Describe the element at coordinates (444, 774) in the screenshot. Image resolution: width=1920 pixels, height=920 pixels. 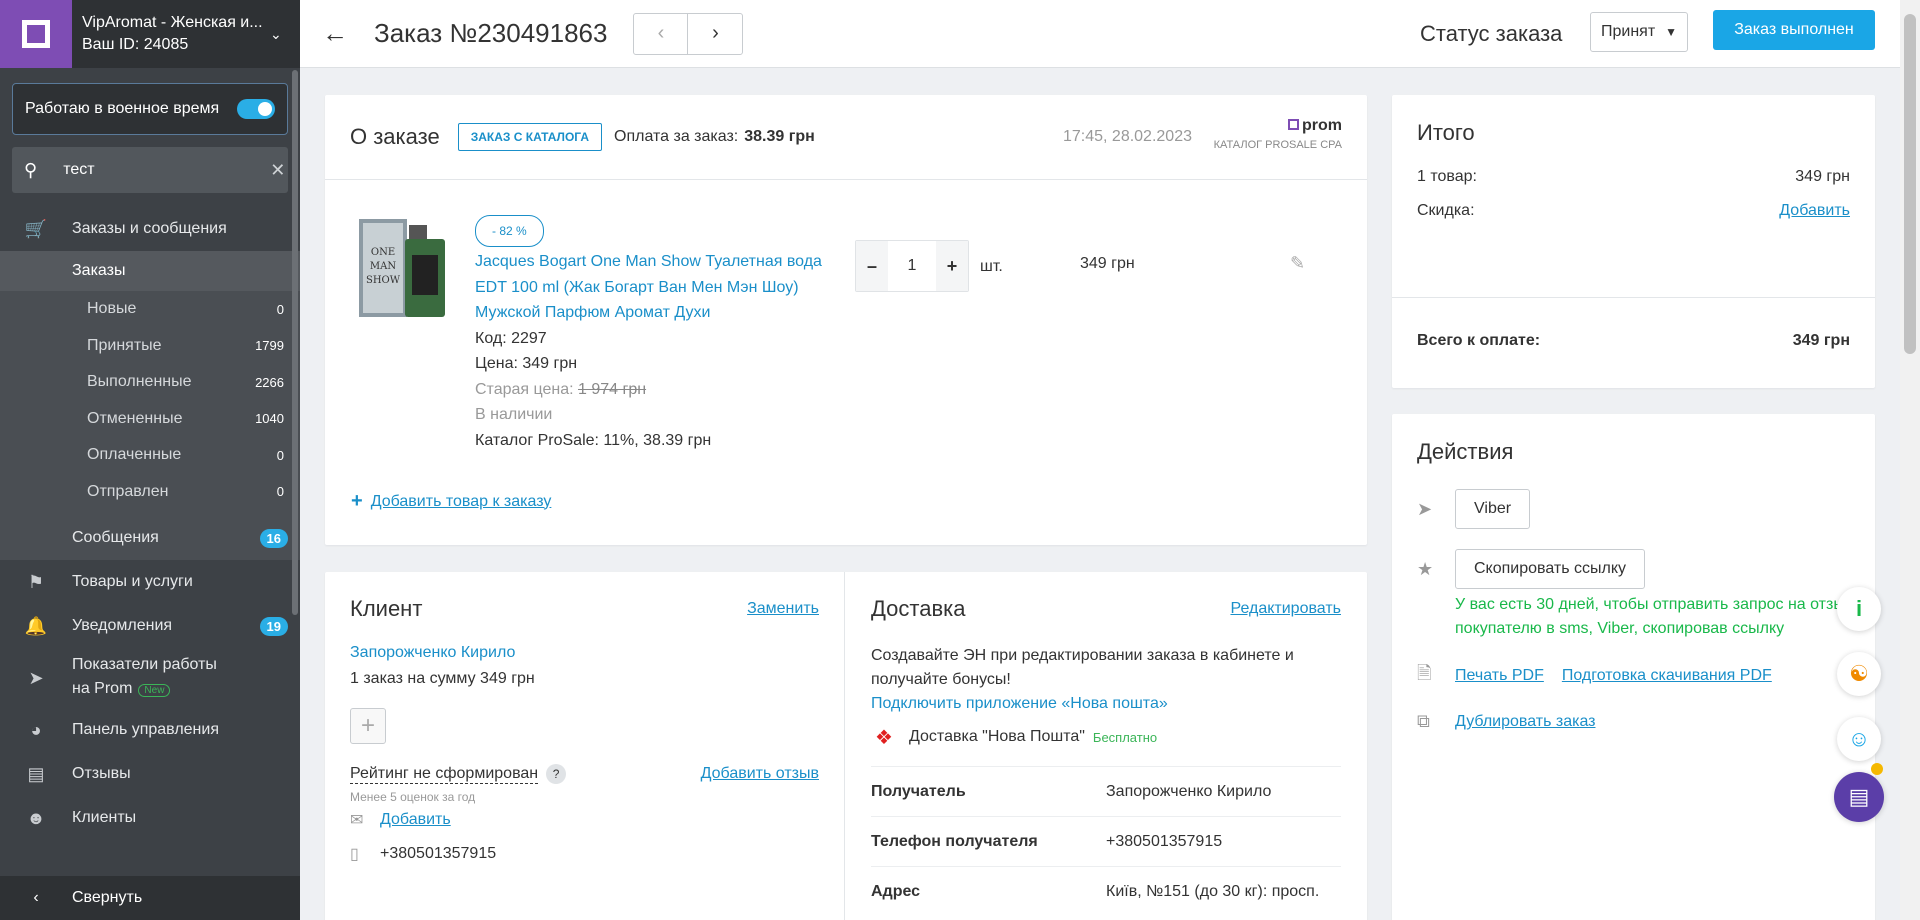
I see `rating-text: Рейтинг не сформирован` at that location.